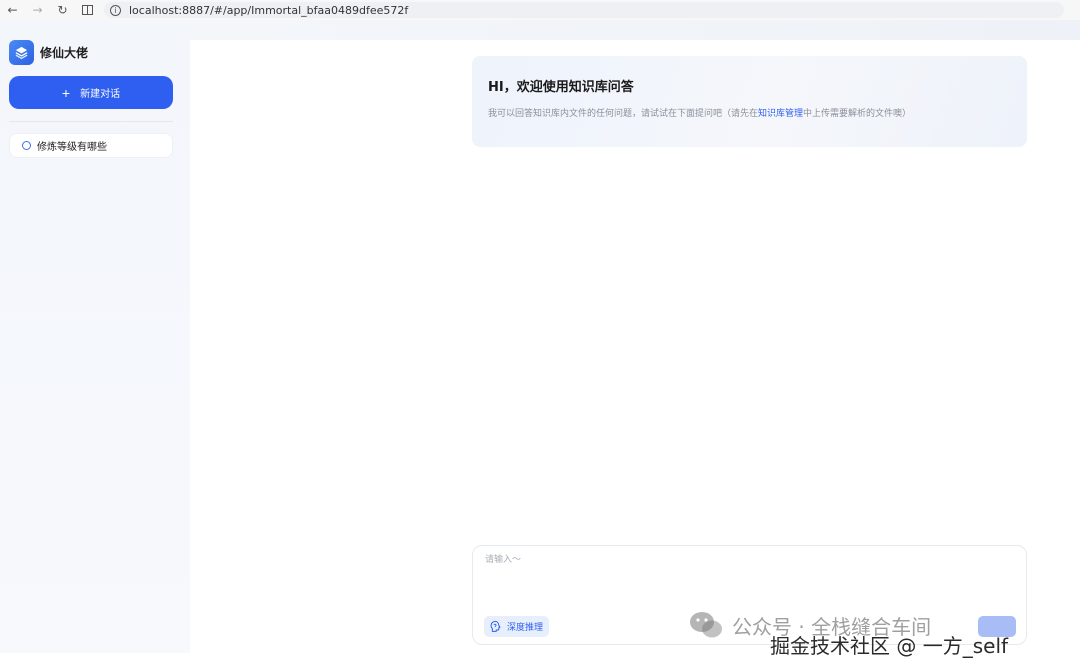 The height and width of the screenshot is (659, 1080). Describe the element at coordinates (115, 10) in the screenshot. I see `site-info-icon: i` at that location.